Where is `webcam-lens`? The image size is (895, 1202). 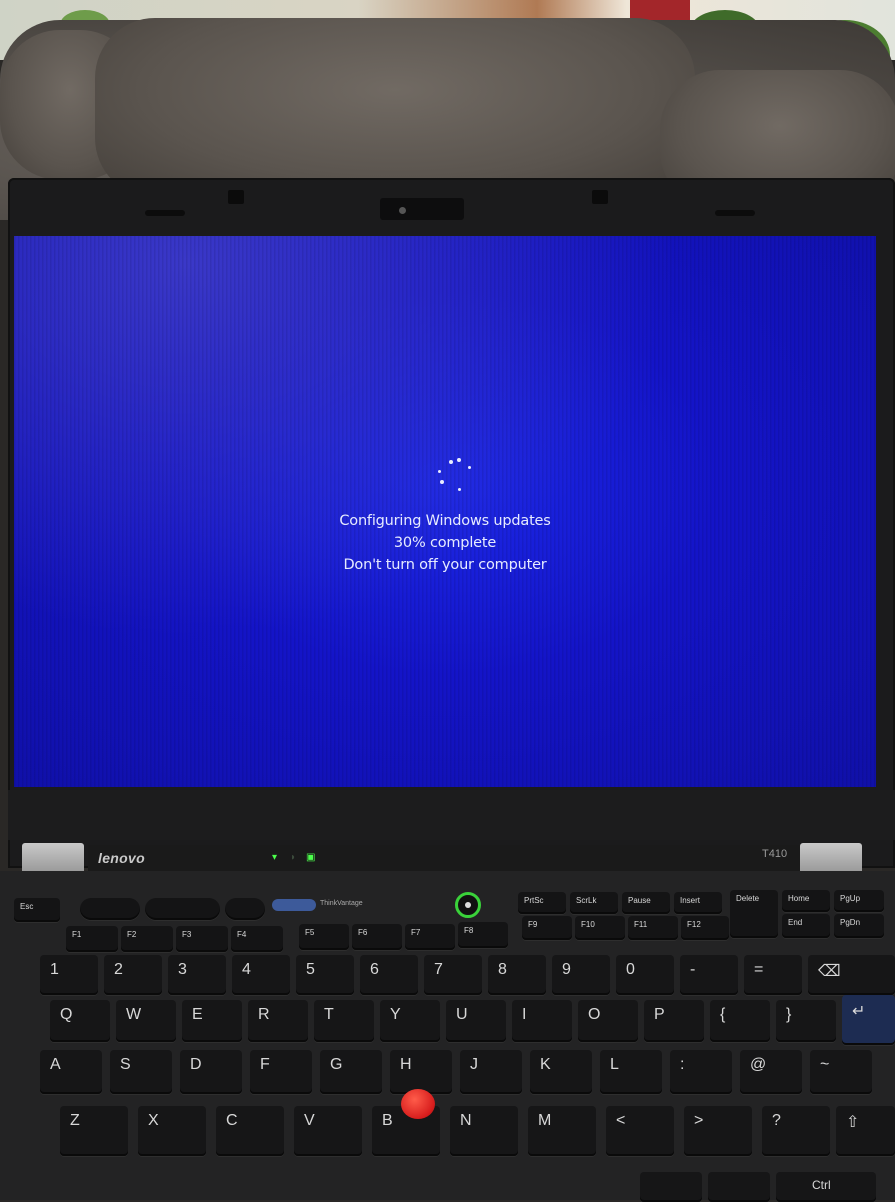 webcam-lens is located at coordinates (402, 210).